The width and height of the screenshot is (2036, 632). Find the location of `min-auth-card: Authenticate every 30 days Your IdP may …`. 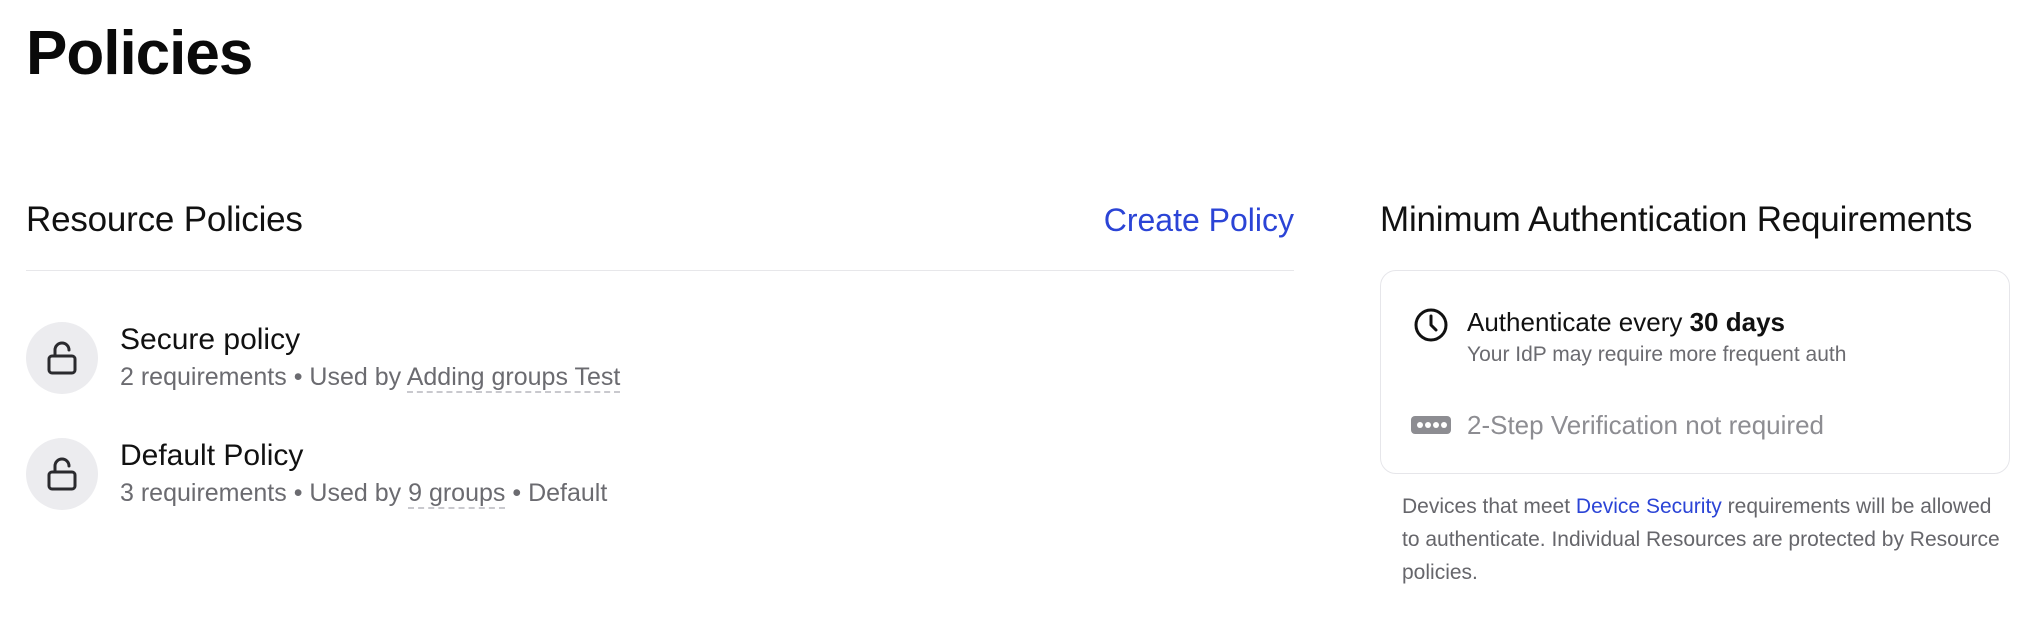

min-auth-card: Authenticate every 30 days Your IdP may … is located at coordinates (1695, 372).